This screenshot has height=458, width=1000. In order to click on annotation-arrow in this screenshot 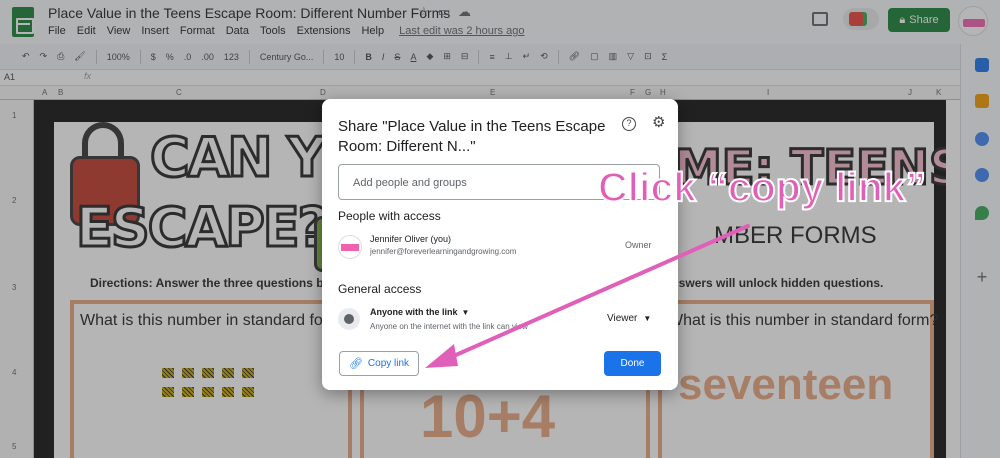, I will do `click(587, 296)`.